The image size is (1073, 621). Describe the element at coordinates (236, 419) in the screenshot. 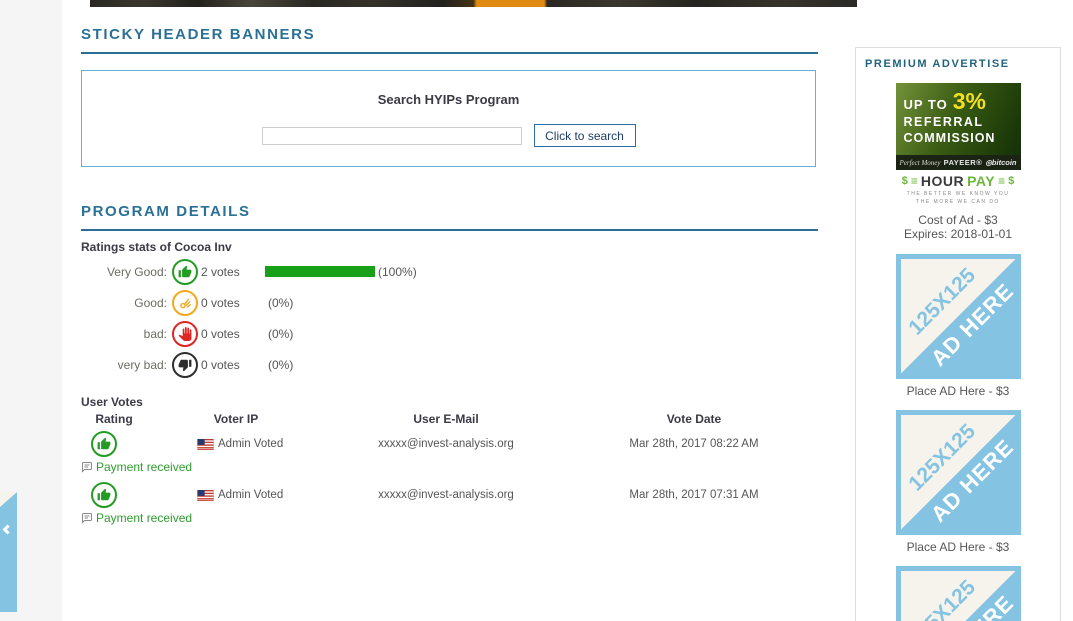

I see `col-header-voter-ip: Voter IP` at that location.